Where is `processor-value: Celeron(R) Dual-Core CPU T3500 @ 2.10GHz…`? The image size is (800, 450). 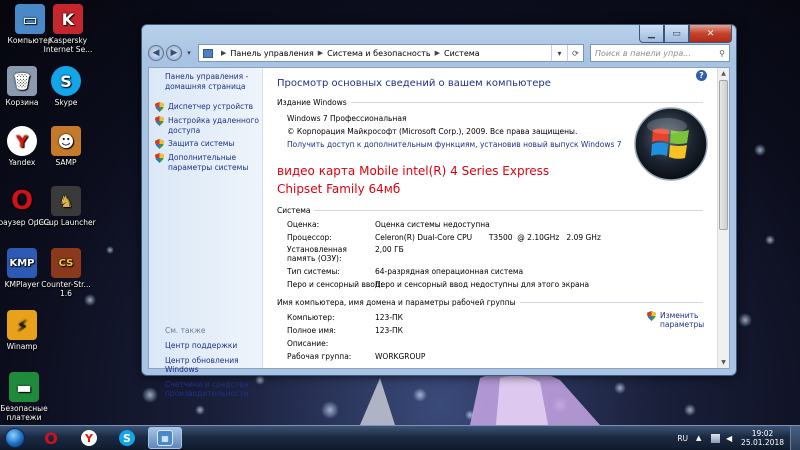 processor-value: Celeron(R) Dual-Core CPU T3500 @ 2.10GHz… is located at coordinates (488, 237).